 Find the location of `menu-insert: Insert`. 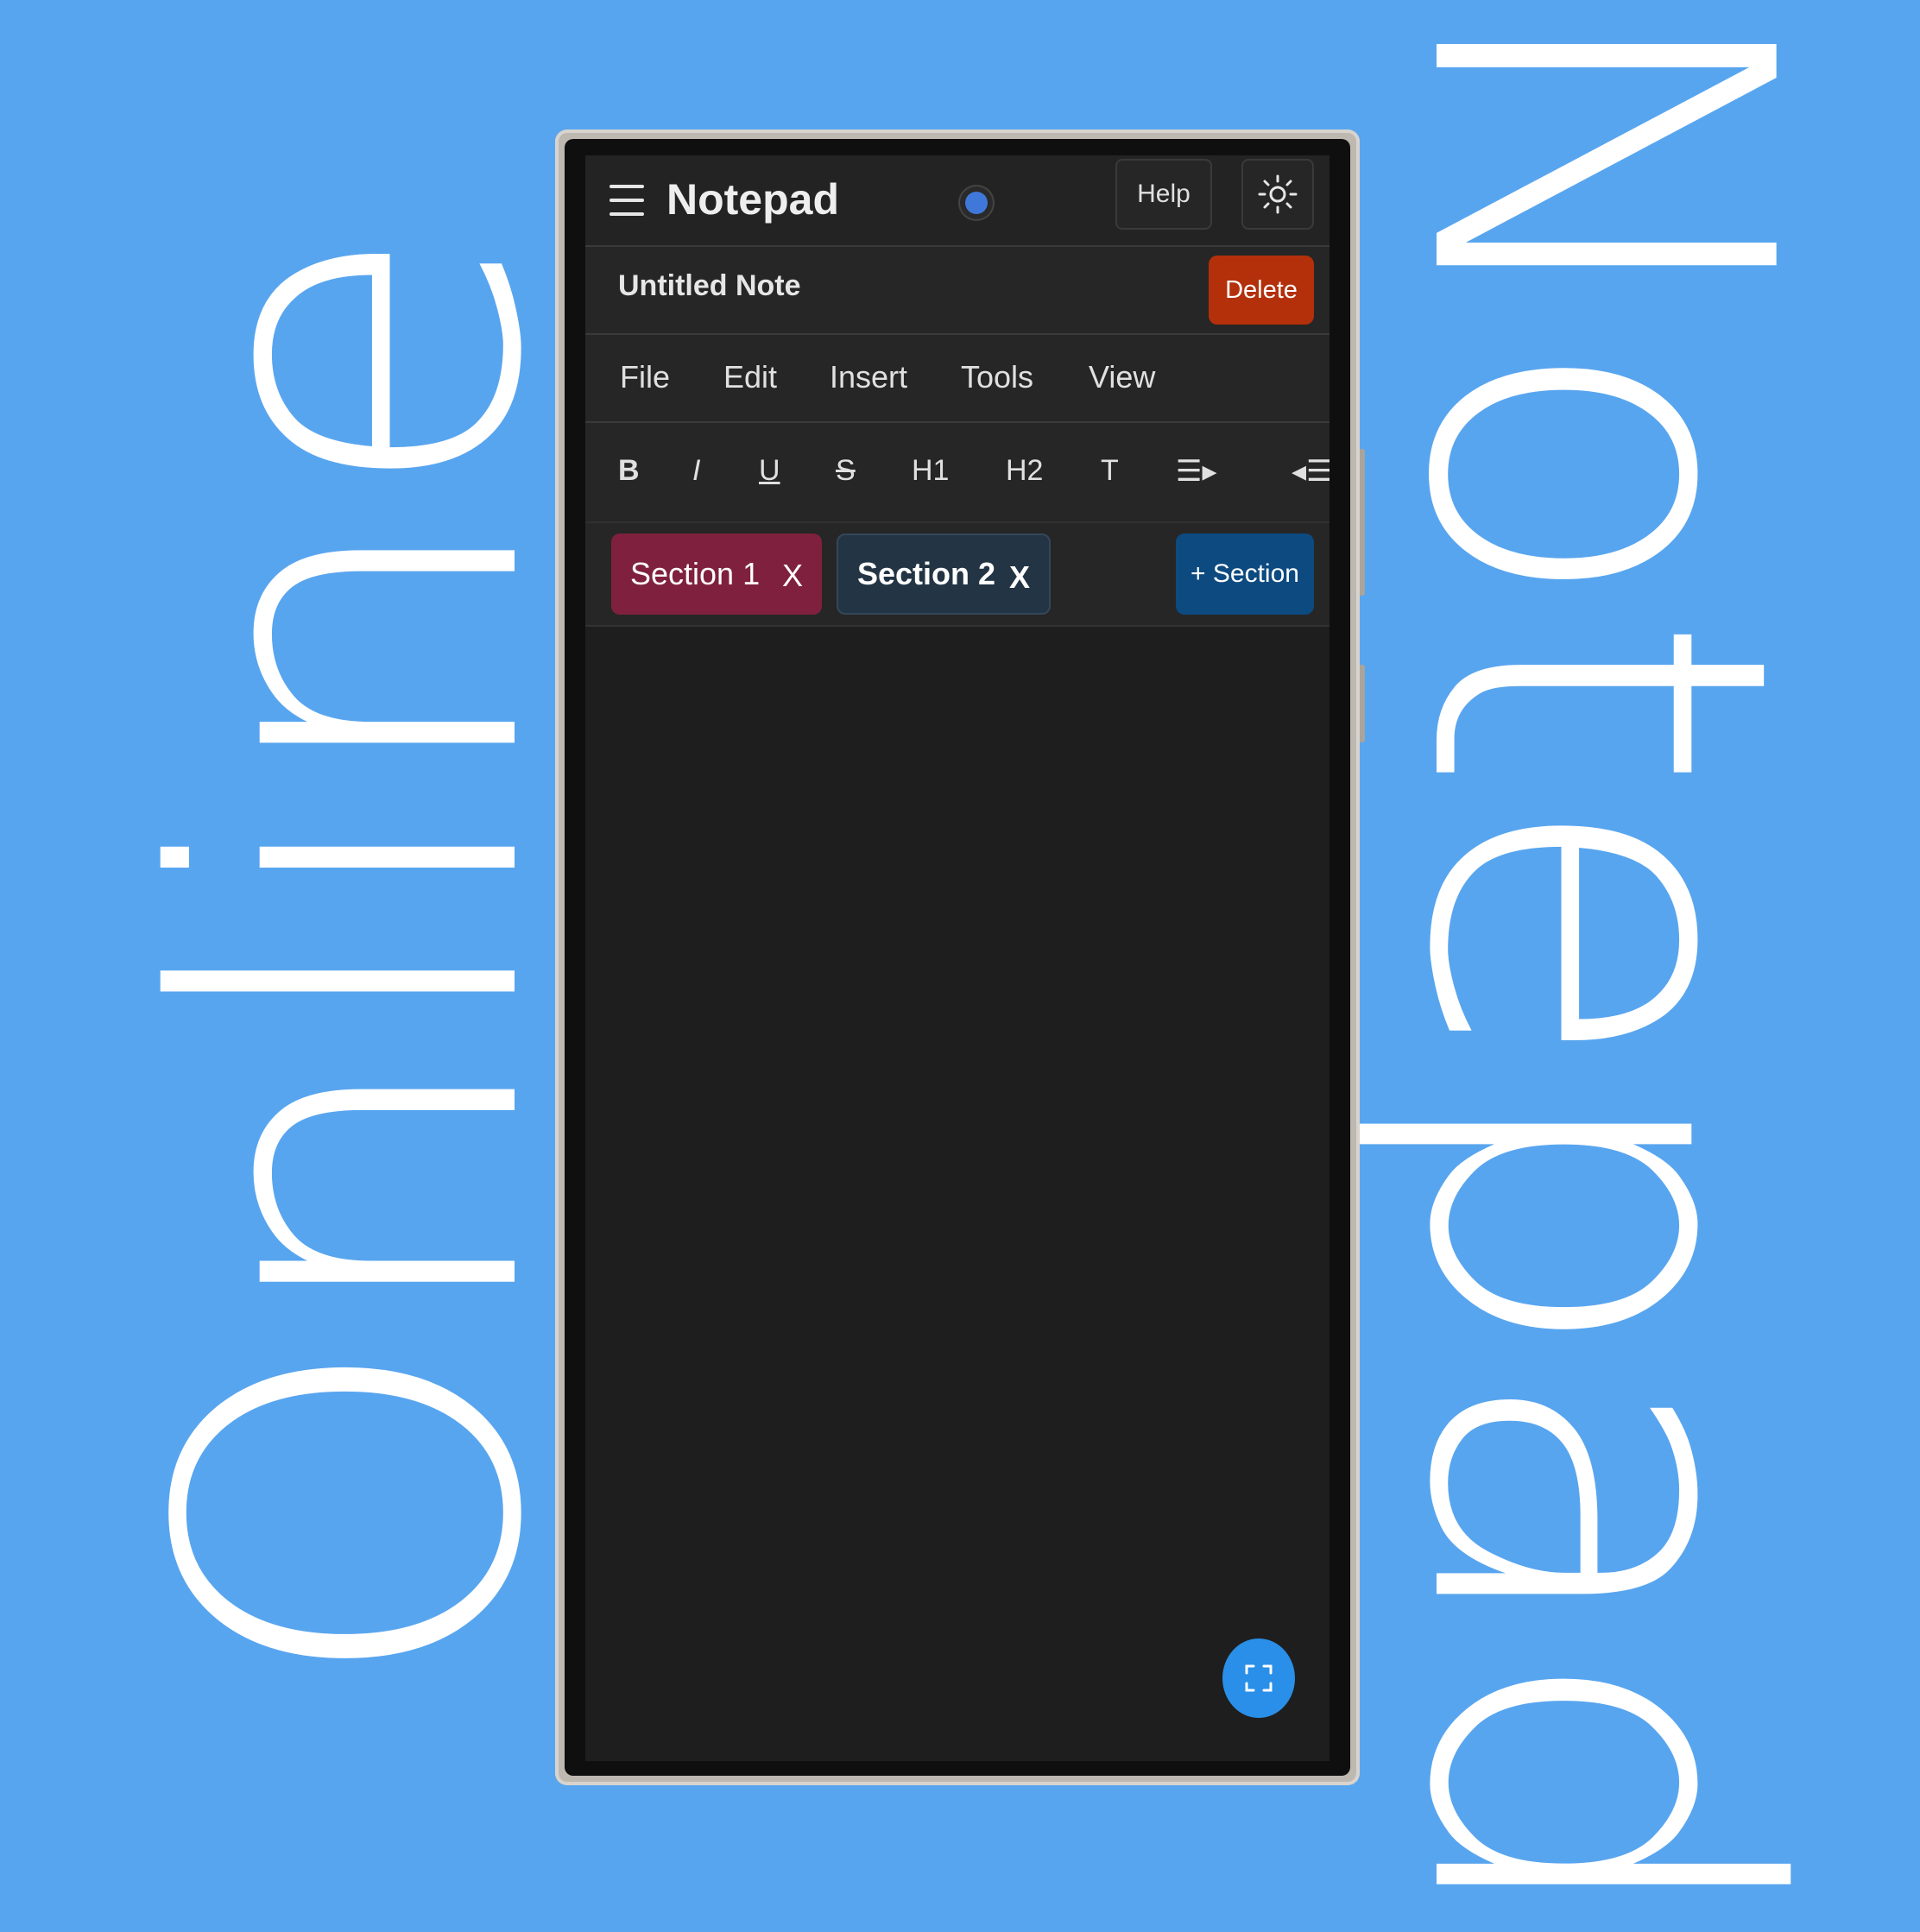

menu-insert: Insert is located at coordinates (868, 377).